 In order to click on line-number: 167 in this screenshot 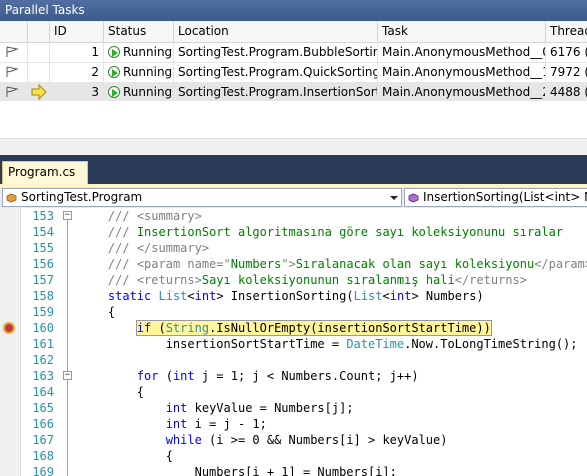, I will do `click(43, 440)`.